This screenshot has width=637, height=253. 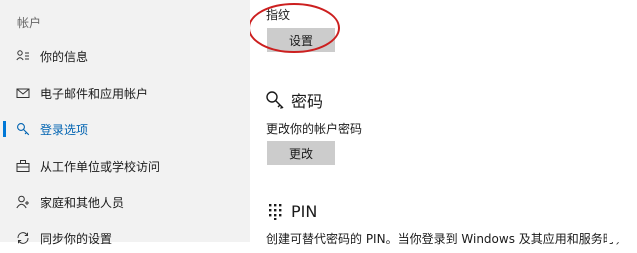 What do you see at coordinates (304, 211) in the screenshot?
I see `pin-title: PIN` at bounding box center [304, 211].